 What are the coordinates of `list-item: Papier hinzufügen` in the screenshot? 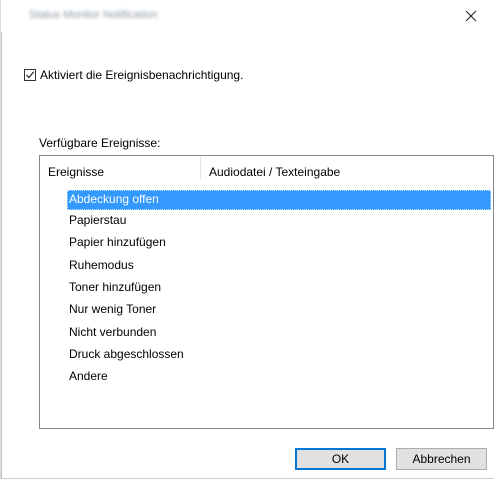 It's located at (116, 243).